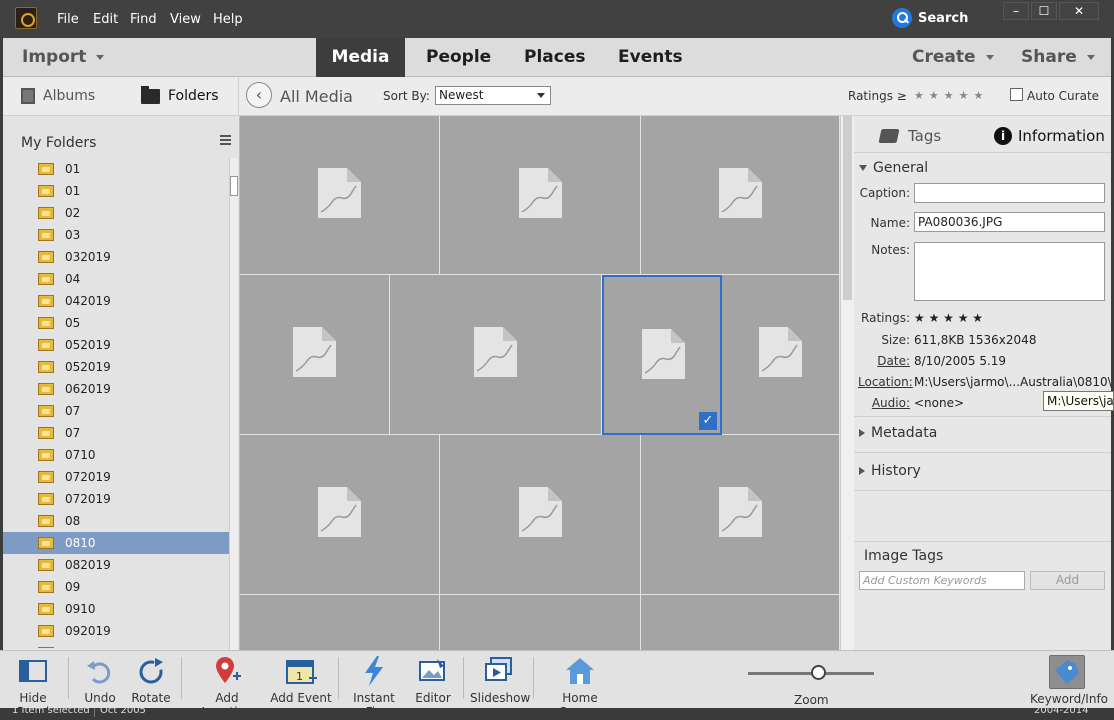 This screenshot has height=720, width=1114. What do you see at coordinates (151, 680) in the screenshot?
I see `rotate-button: Rotate` at bounding box center [151, 680].